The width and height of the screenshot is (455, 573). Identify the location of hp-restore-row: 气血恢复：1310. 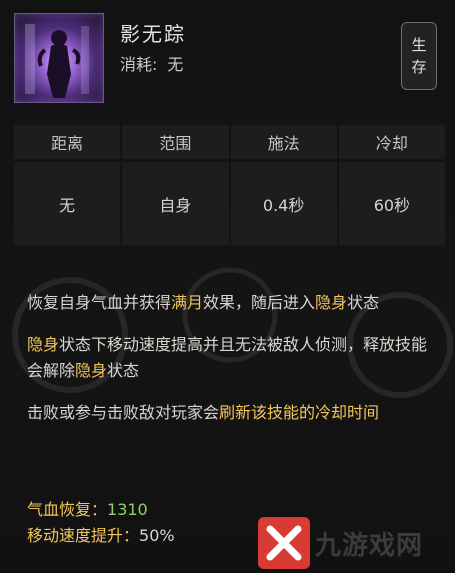
(101, 510).